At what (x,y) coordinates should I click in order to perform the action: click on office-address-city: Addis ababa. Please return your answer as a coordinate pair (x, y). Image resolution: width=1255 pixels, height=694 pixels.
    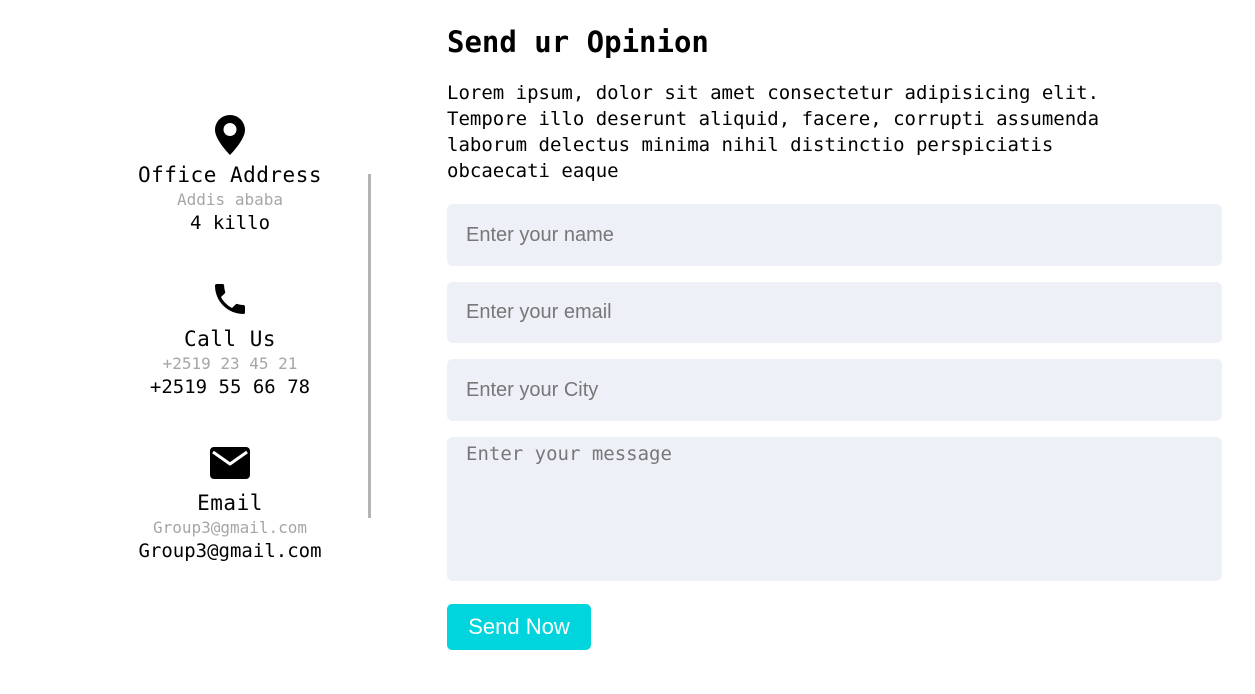
    Looking at the image, I should click on (230, 199).